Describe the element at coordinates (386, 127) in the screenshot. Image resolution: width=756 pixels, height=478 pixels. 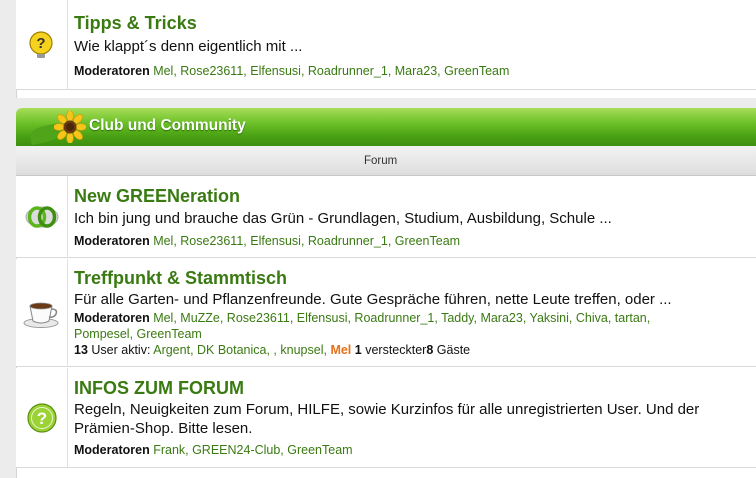
I see `category-header: Club und Community` at that location.